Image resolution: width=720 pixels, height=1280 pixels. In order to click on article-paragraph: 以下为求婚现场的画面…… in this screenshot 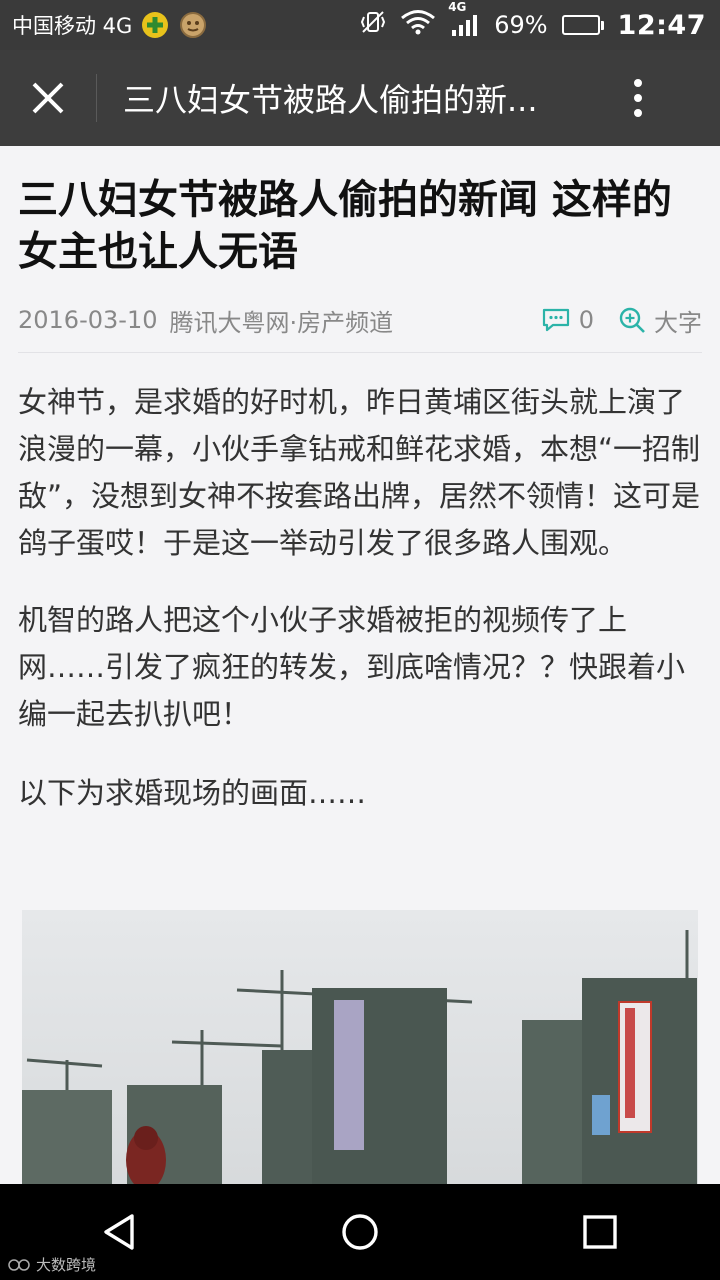, I will do `click(192, 793)`.